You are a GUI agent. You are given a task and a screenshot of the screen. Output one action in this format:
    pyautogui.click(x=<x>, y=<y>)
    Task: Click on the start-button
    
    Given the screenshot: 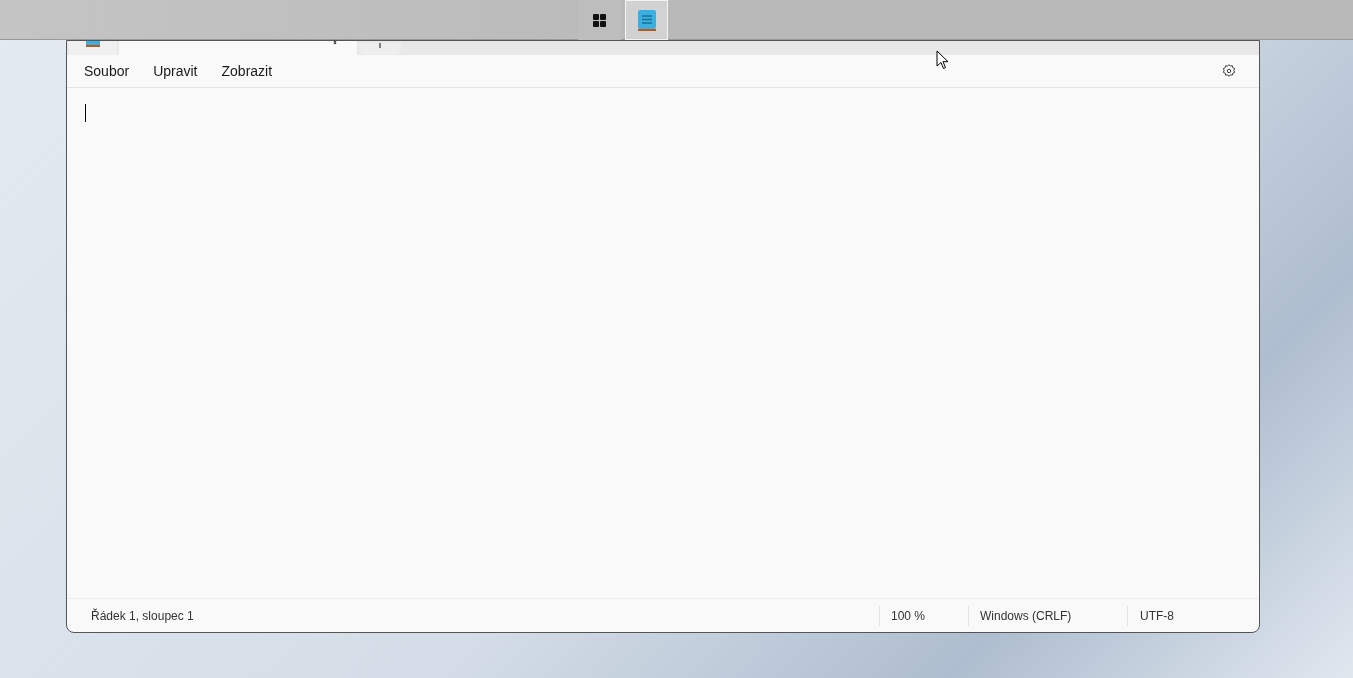 What is the action you would take?
    pyautogui.click(x=599, y=20)
    